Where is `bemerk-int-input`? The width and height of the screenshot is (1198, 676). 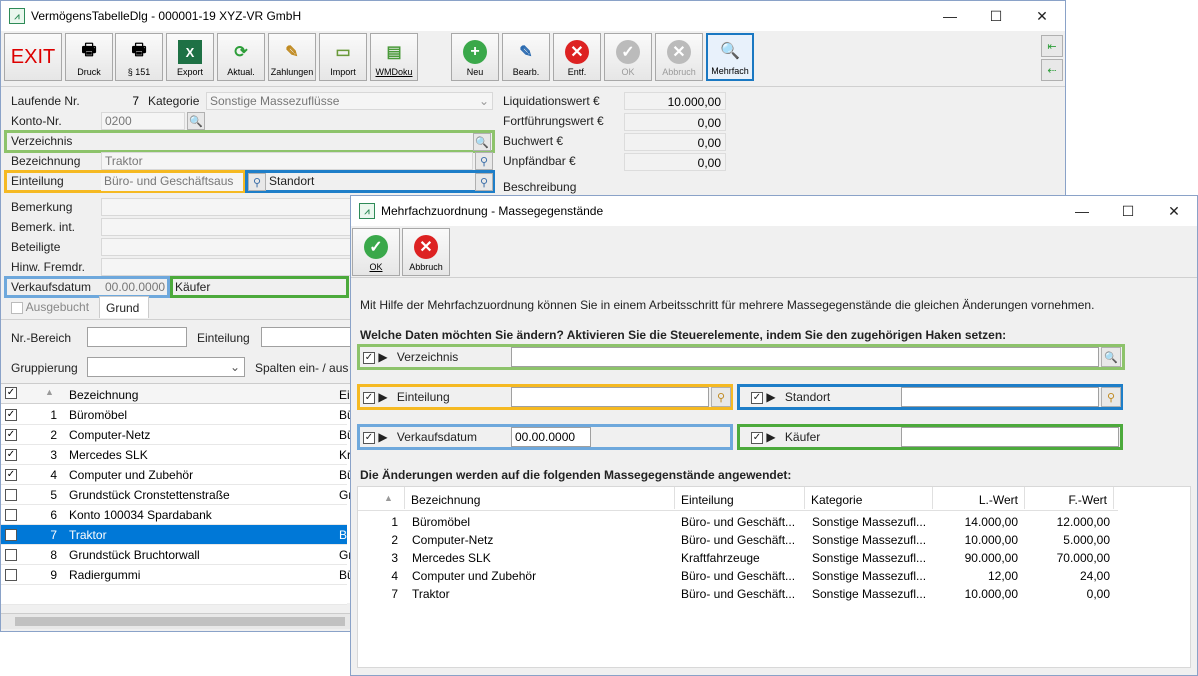 bemerk-int-input is located at coordinates (226, 227).